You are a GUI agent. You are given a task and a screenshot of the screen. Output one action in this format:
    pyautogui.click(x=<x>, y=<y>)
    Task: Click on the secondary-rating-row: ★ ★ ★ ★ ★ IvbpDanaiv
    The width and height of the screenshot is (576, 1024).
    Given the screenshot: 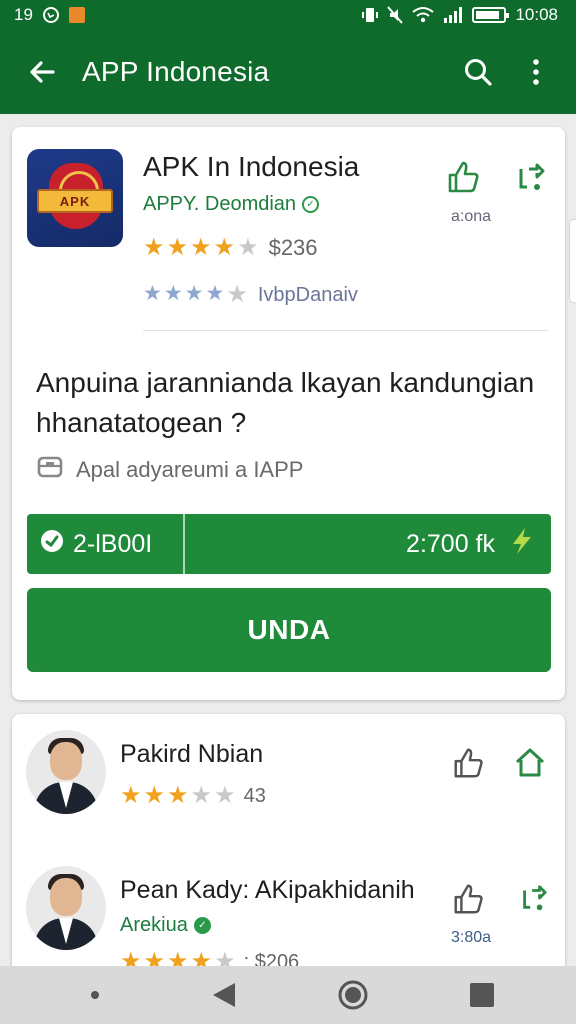 What is the action you would take?
    pyautogui.click(x=250, y=295)
    